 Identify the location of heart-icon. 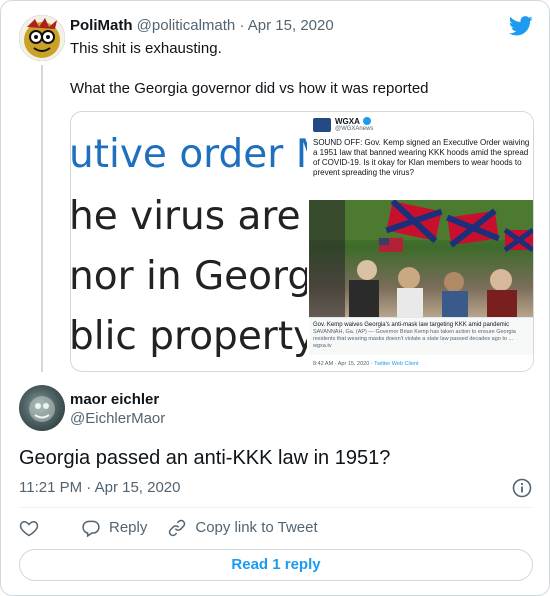
(29, 528).